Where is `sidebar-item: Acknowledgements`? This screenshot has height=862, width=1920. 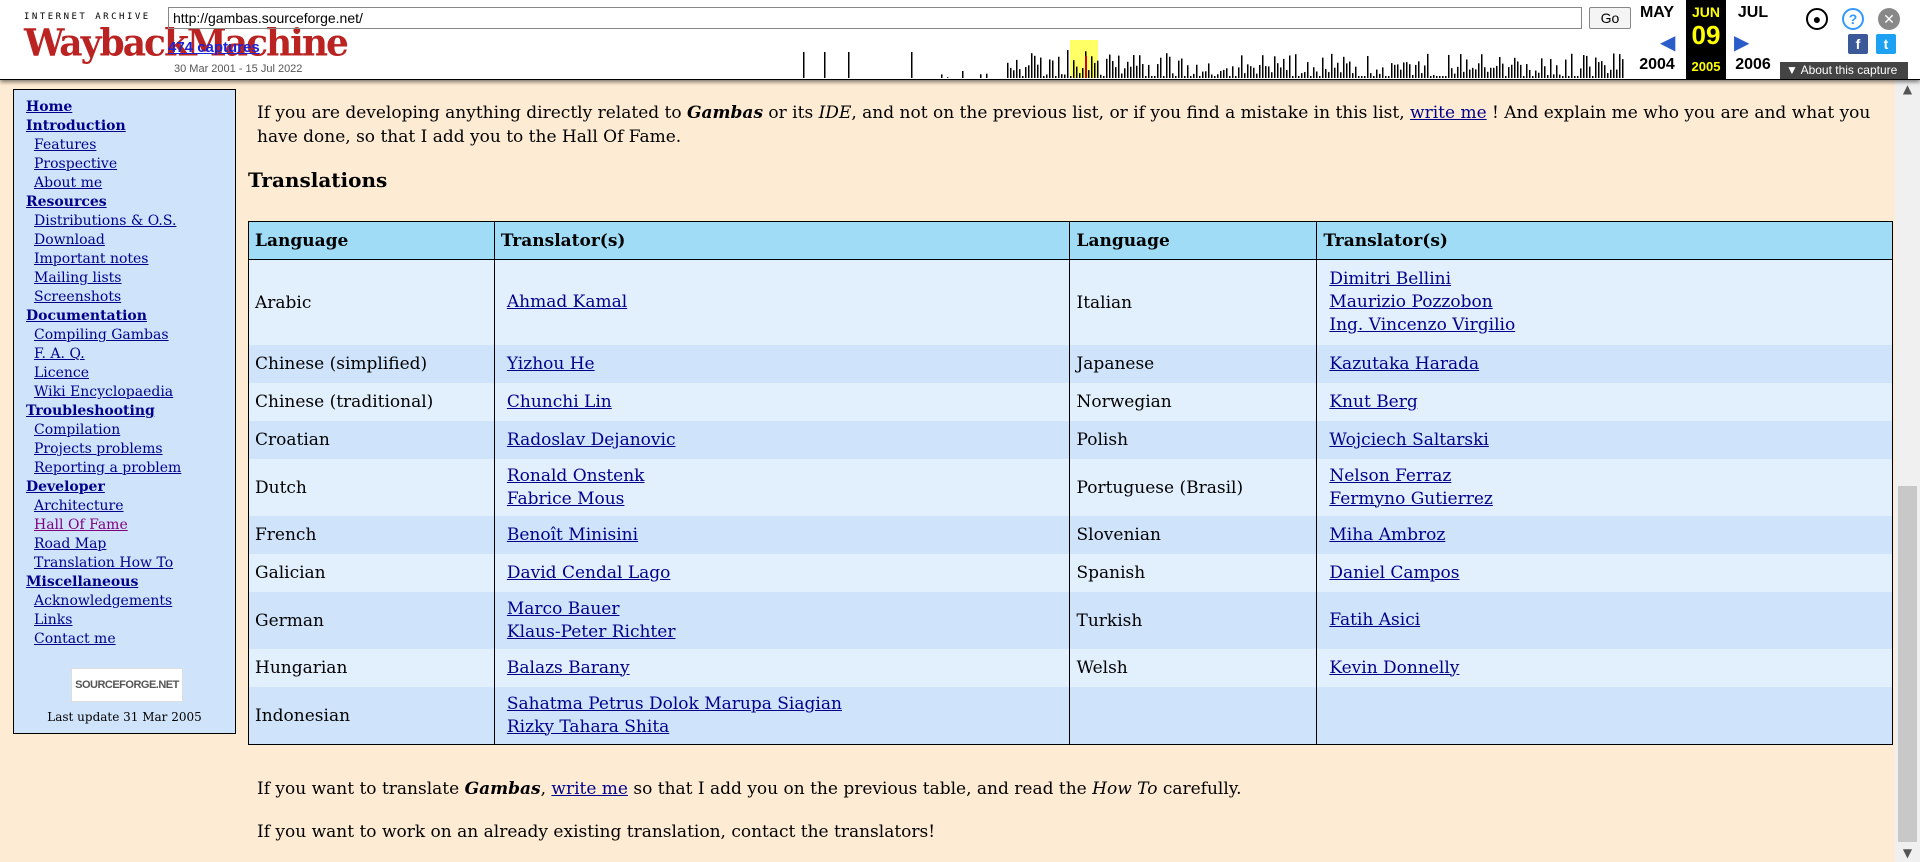
sidebar-item: Acknowledgements is located at coordinates (130, 601).